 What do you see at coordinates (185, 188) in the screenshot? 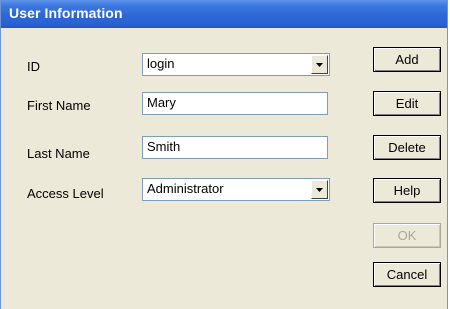
I see `access-level-value: Administrator` at bounding box center [185, 188].